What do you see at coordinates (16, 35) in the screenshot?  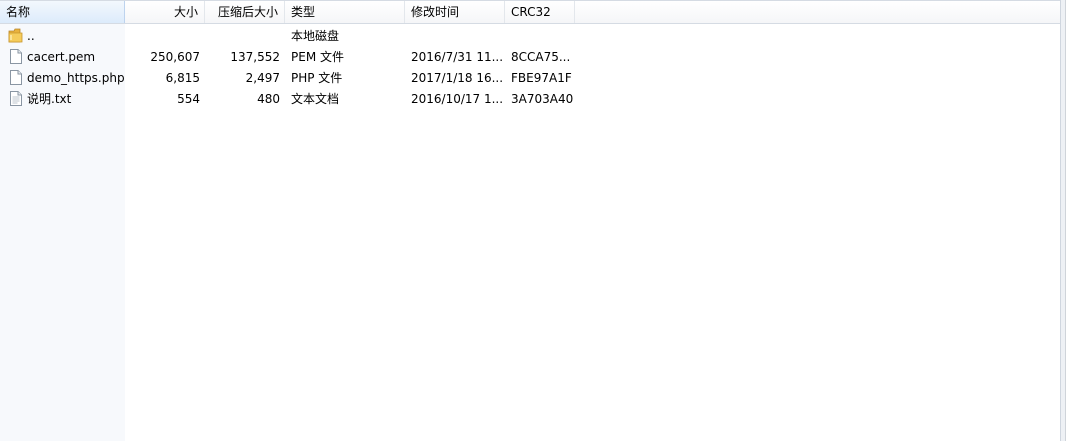 I see `folder-up-icon` at bounding box center [16, 35].